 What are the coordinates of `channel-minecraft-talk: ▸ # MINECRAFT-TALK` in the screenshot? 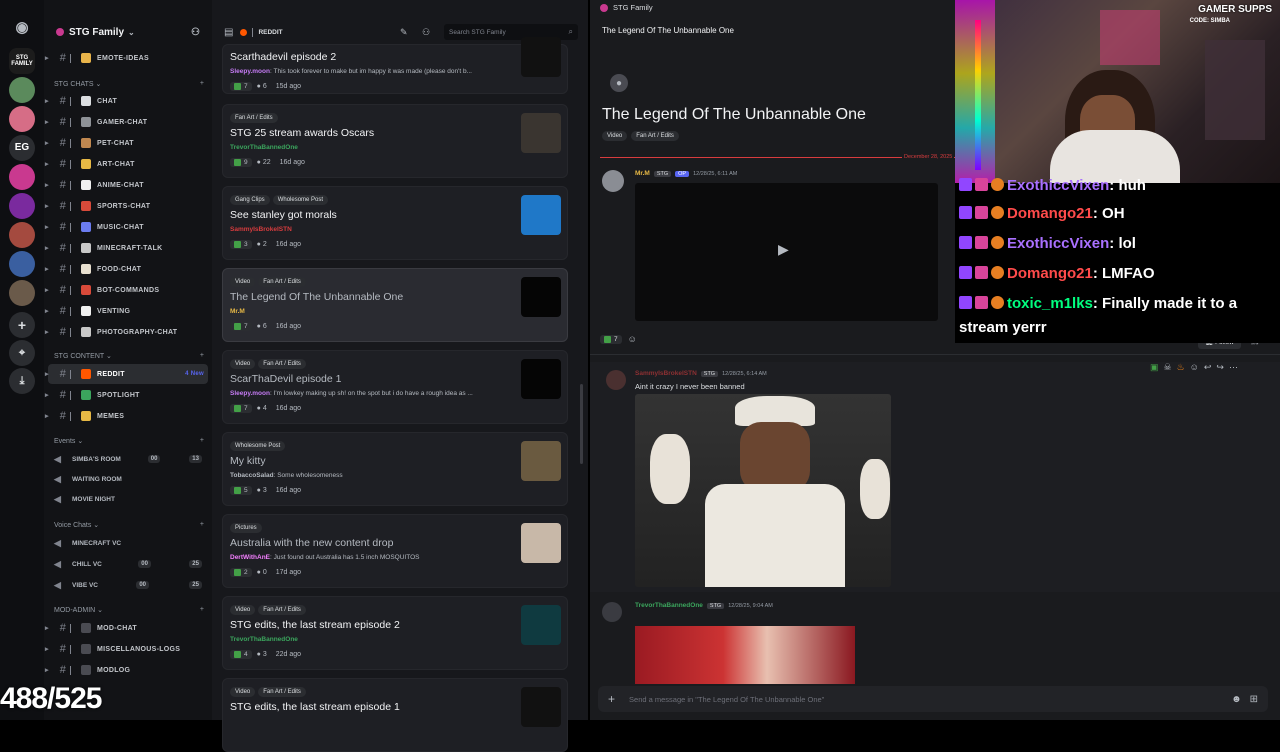 It's located at (126, 248).